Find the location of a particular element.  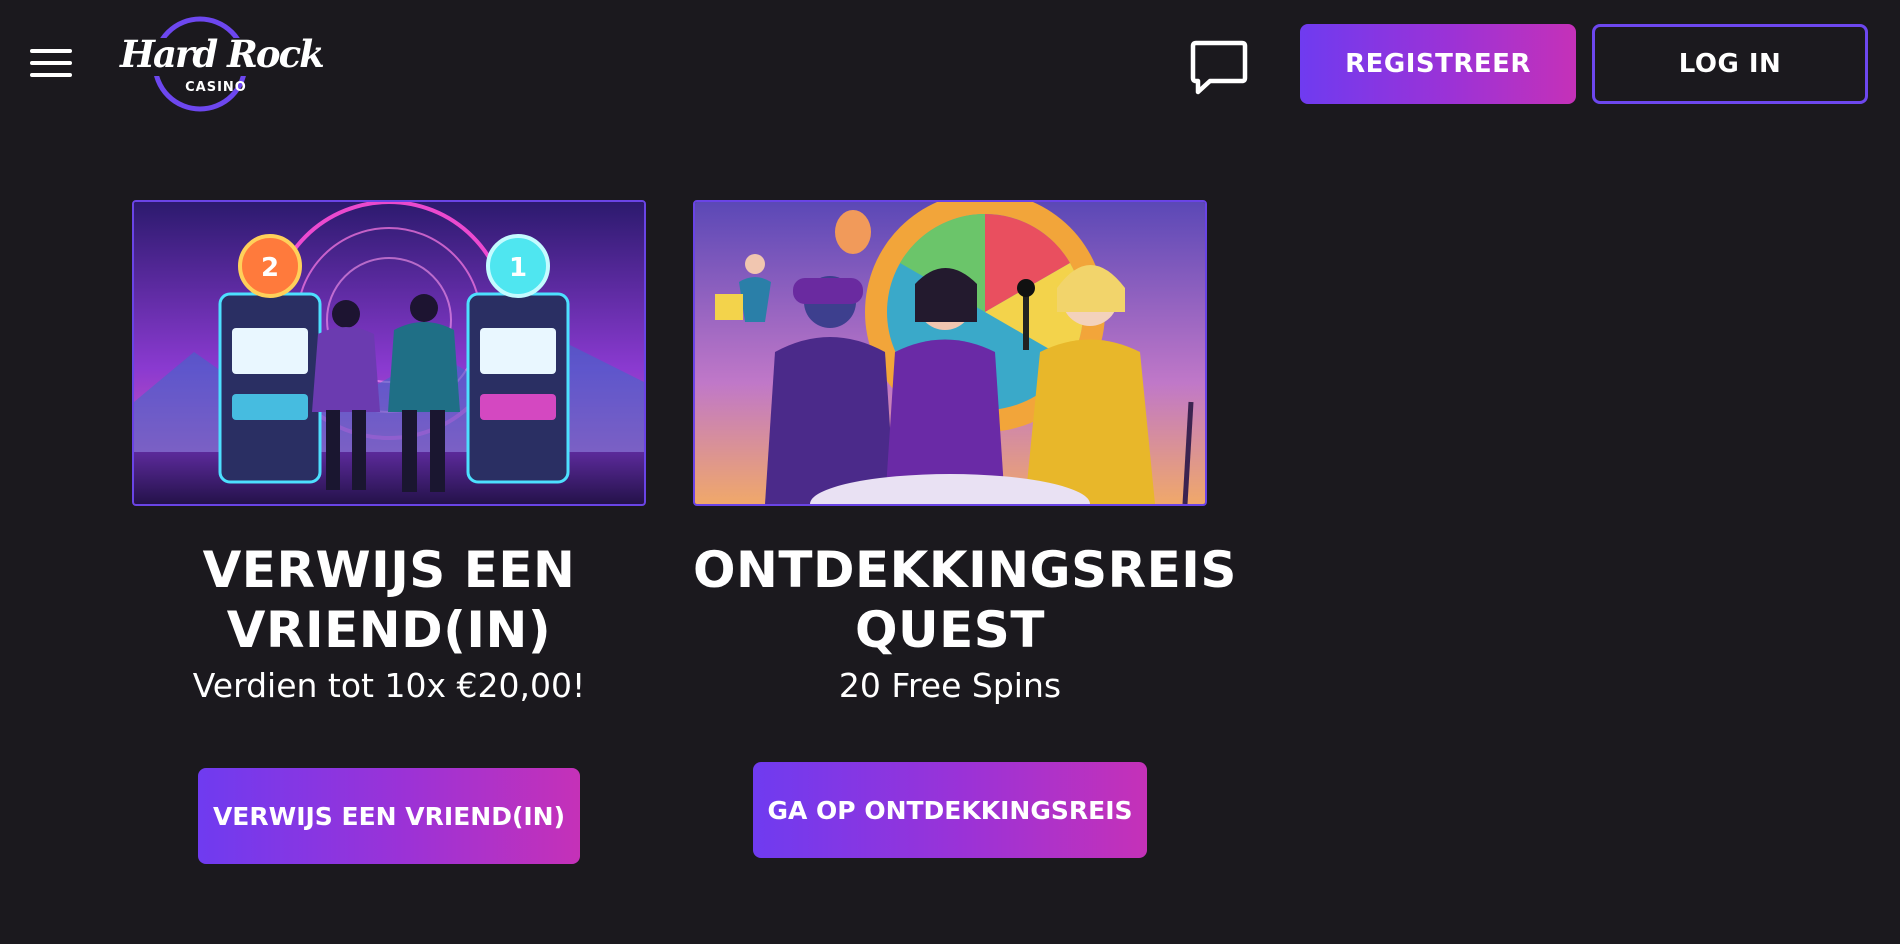

site-header: Hard Rock CASINO REGISTREER LOG IN is located at coordinates (950, 65).